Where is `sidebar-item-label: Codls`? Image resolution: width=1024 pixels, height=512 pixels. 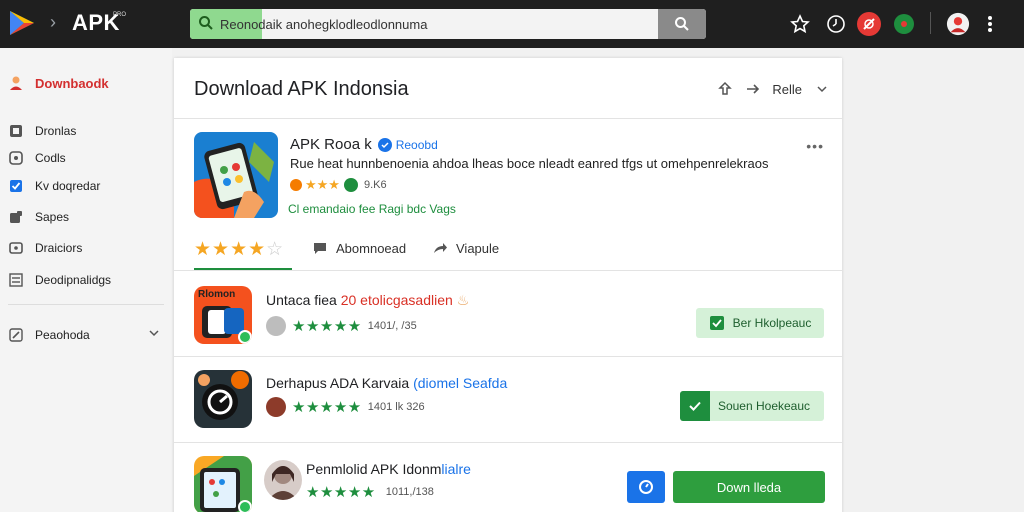 sidebar-item-label: Codls is located at coordinates (50, 158).